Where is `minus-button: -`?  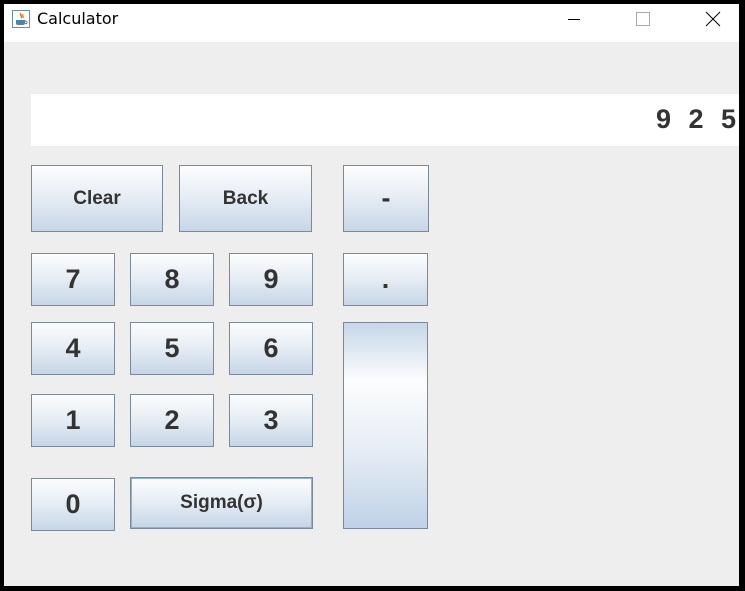 minus-button: - is located at coordinates (386, 198).